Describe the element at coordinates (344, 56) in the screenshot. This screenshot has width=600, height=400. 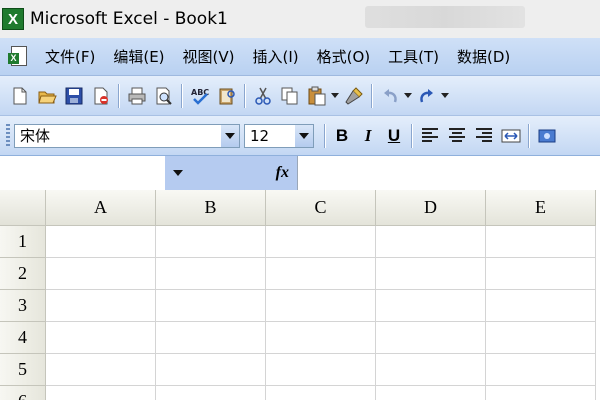
I see `menu-format: 格式(O)` at that location.